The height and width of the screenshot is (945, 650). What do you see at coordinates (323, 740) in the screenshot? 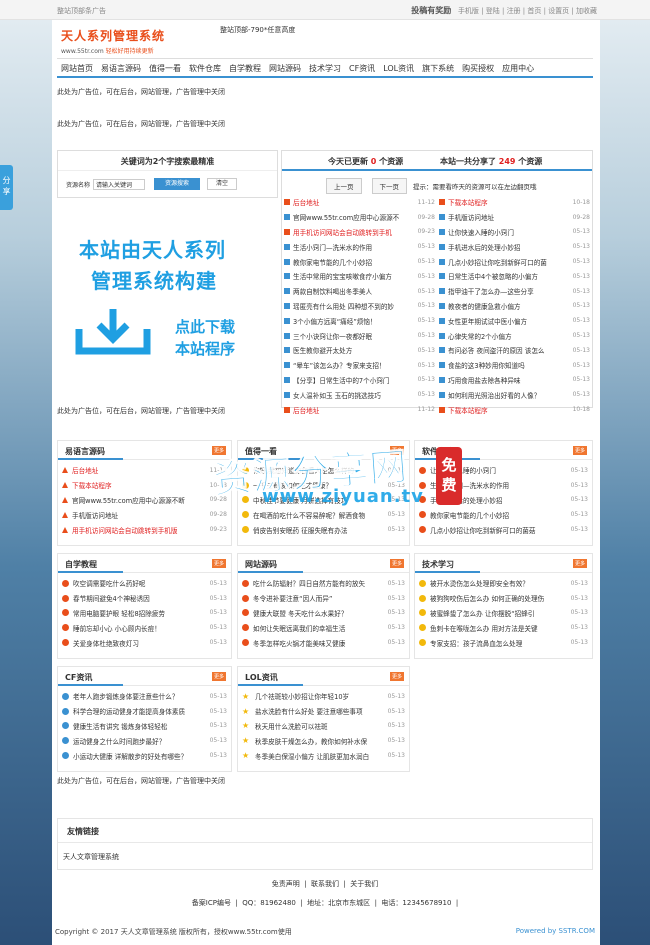
I see `list-item: ★ 秋季皮肤干燥怎么办，教你如何补水保 05-13` at bounding box center [323, 740].